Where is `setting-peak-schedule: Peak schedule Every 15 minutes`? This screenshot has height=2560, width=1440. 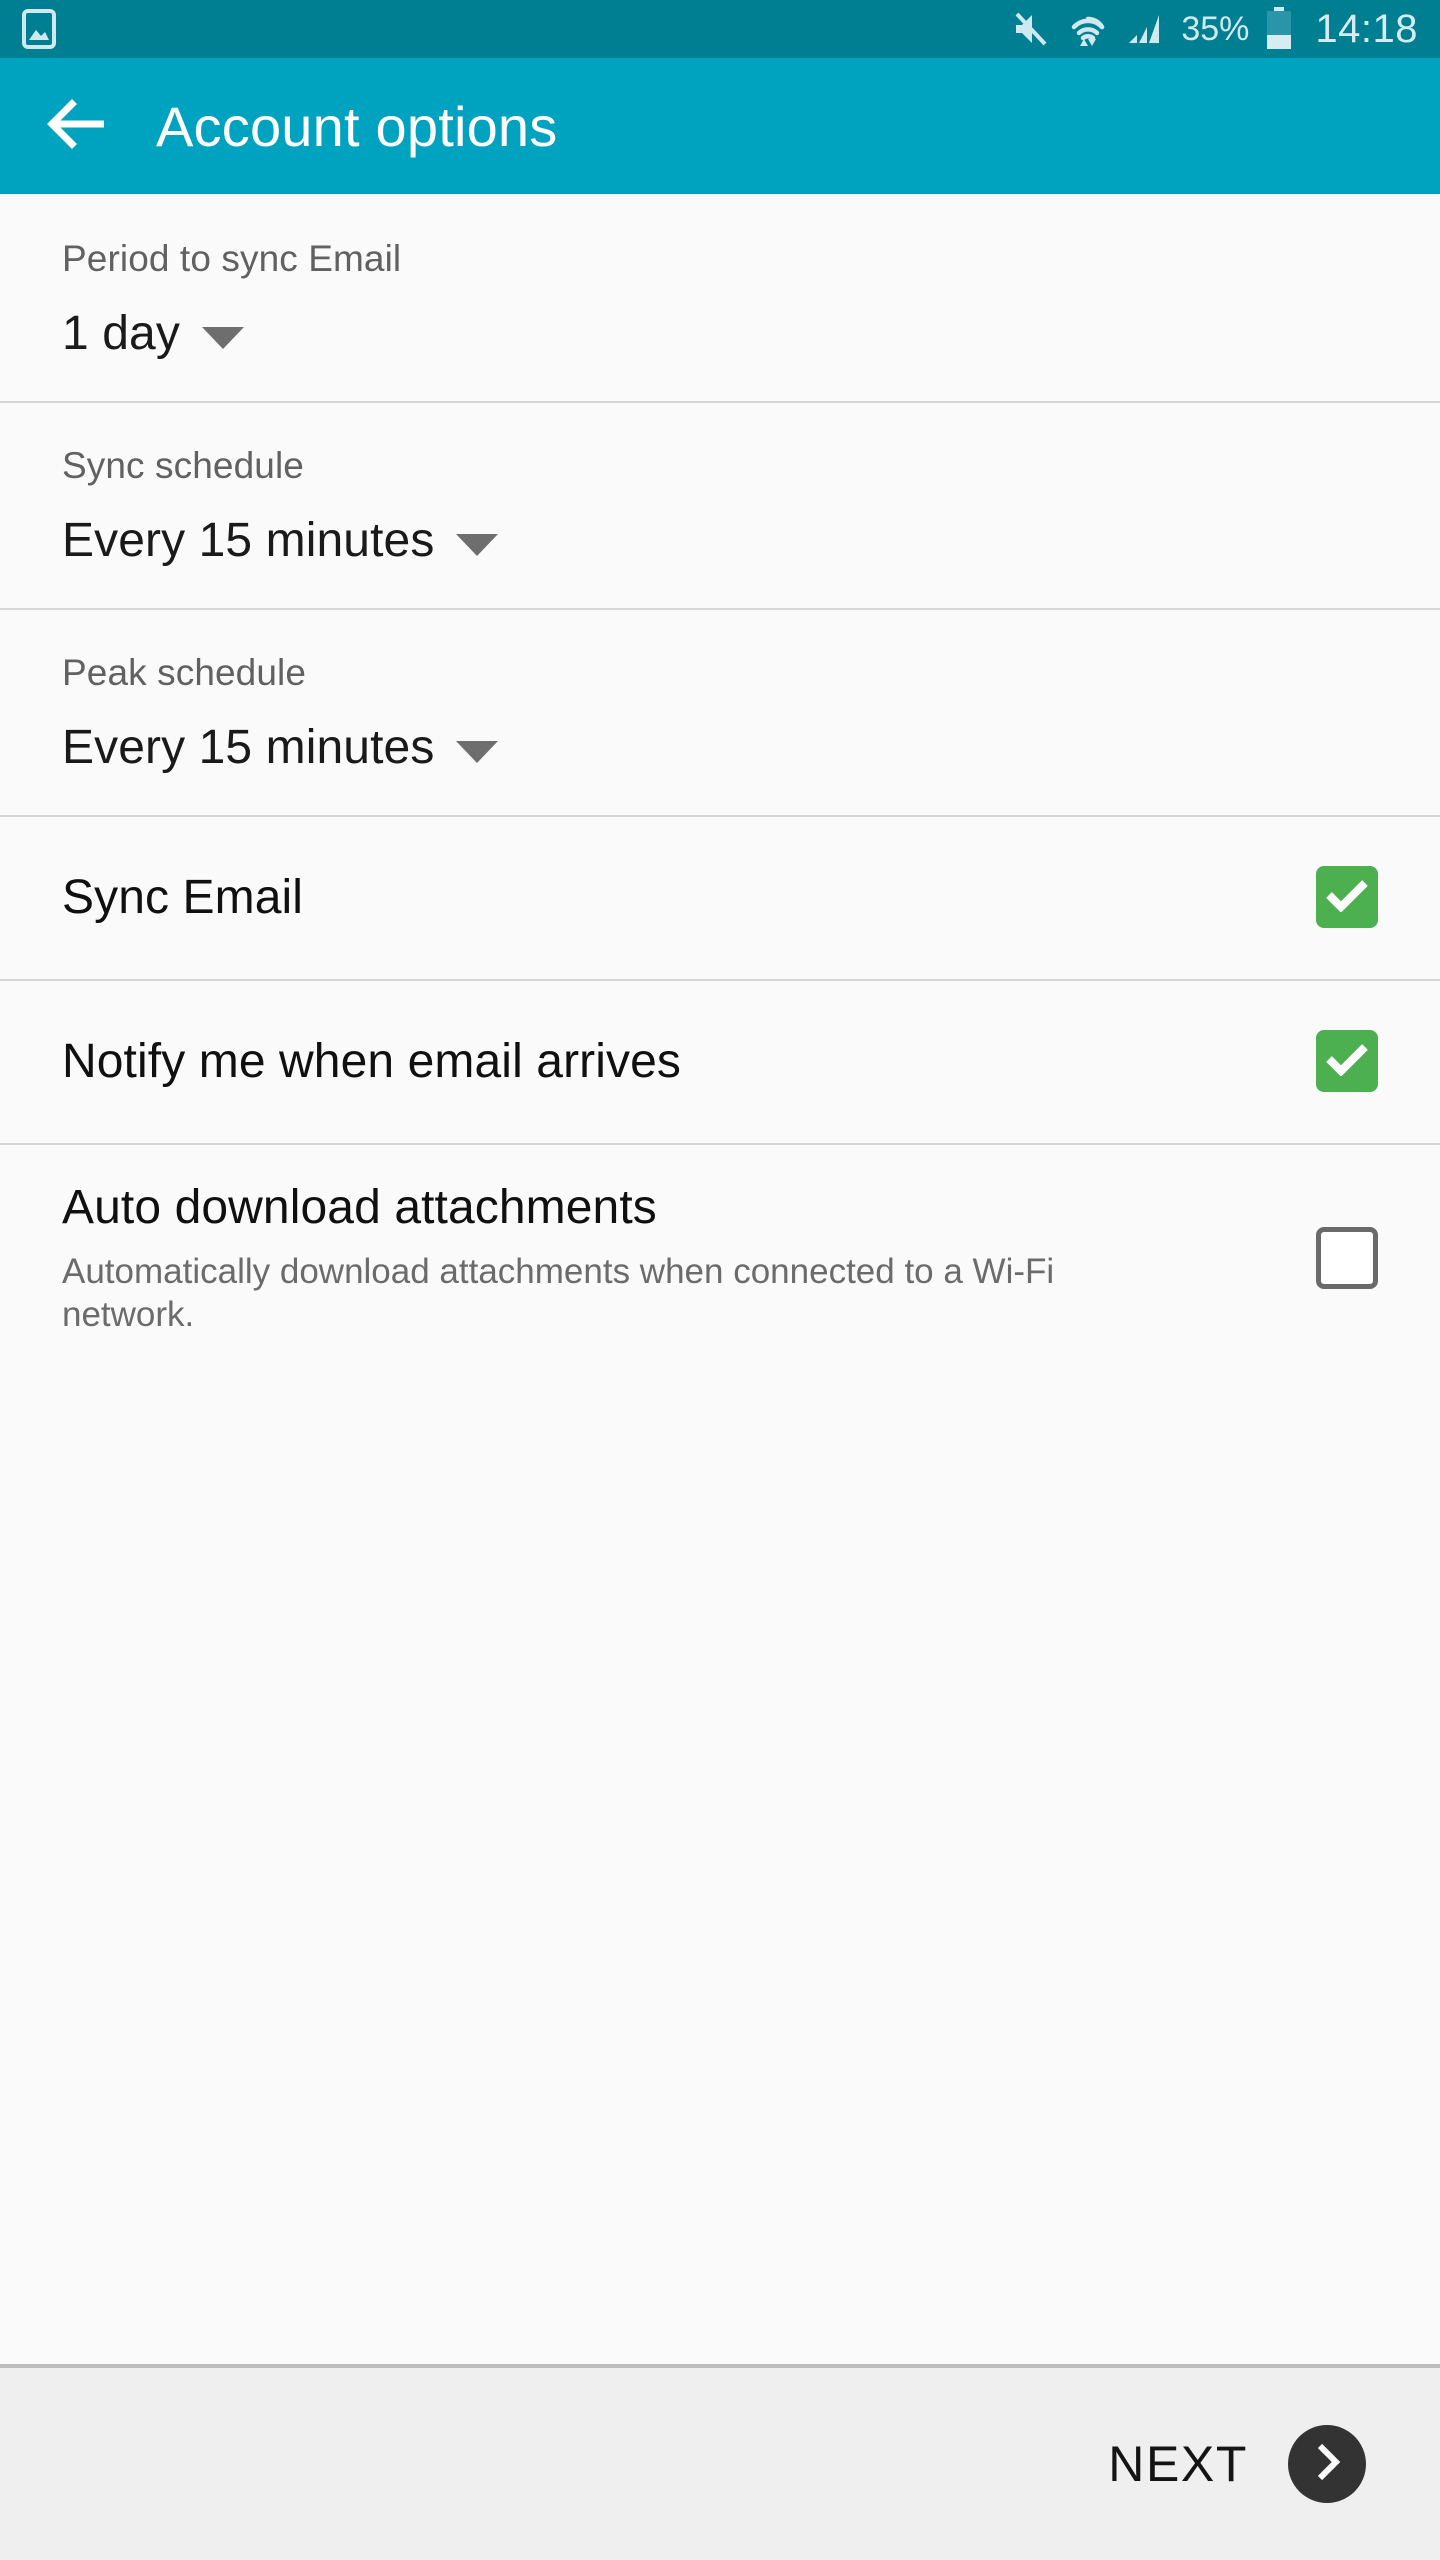
setting-peak-schedule: Peak schedule Every 15 minutes is located at coordinates (720, 711).